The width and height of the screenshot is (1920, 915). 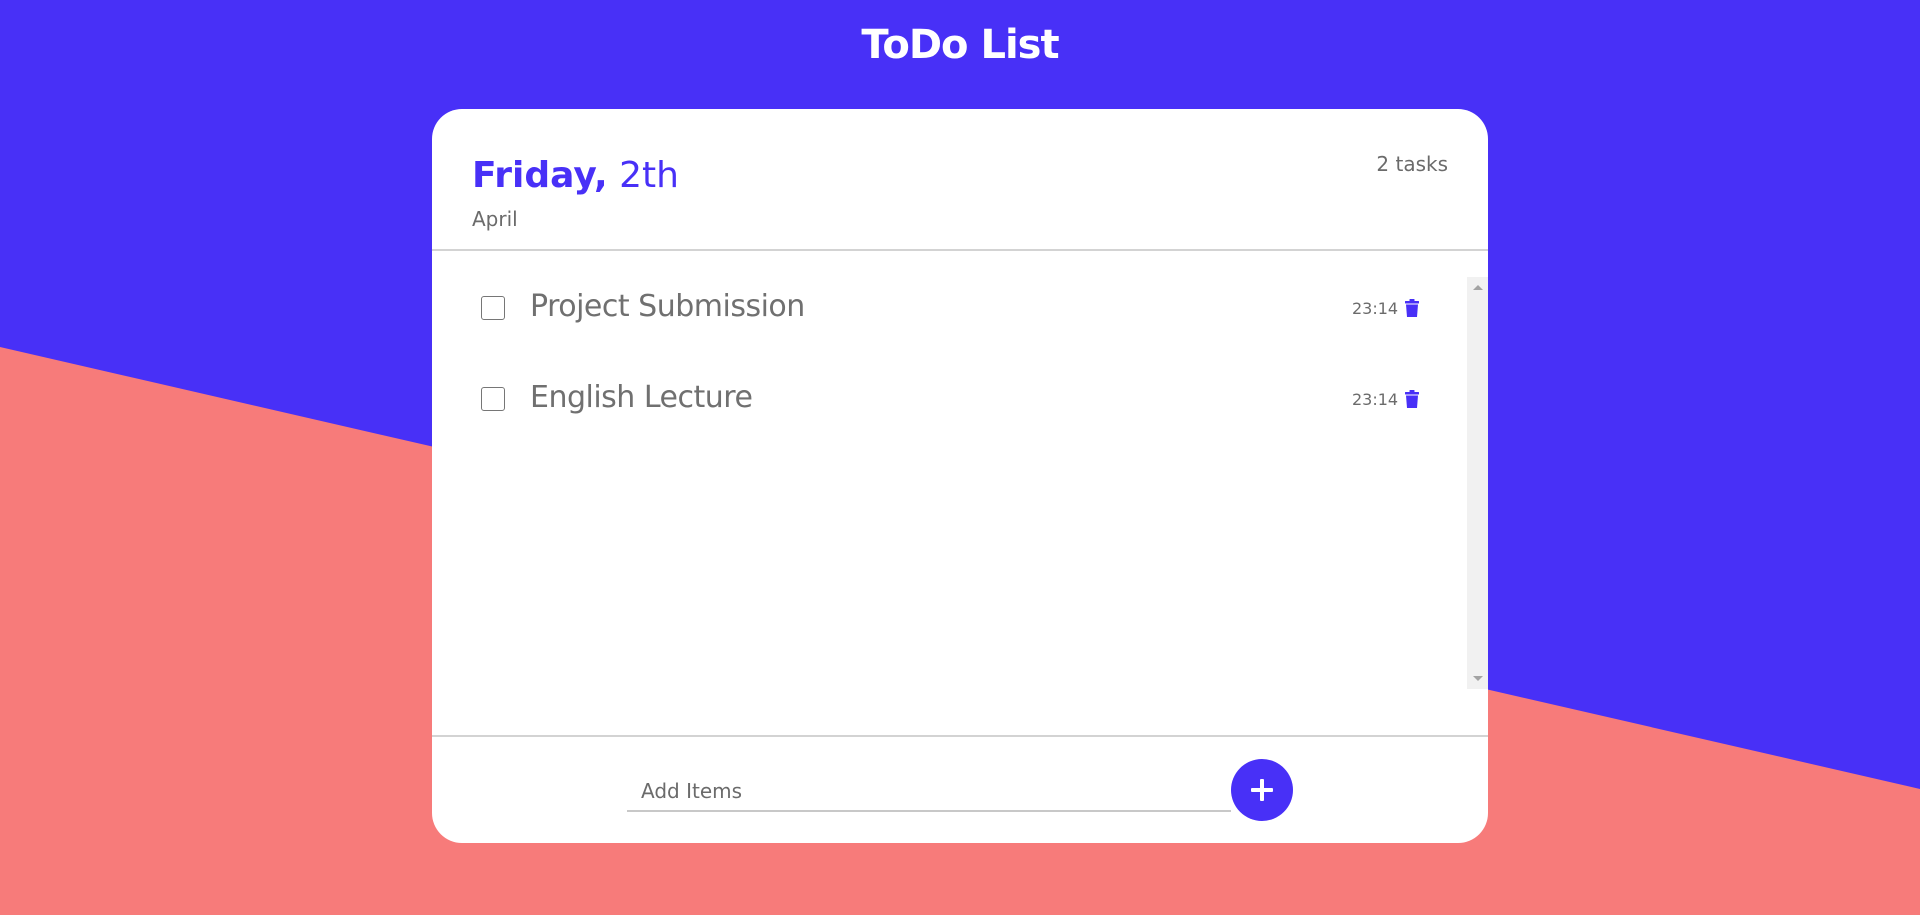 I want to click on plus-icon, so click(x=1262, y=790).